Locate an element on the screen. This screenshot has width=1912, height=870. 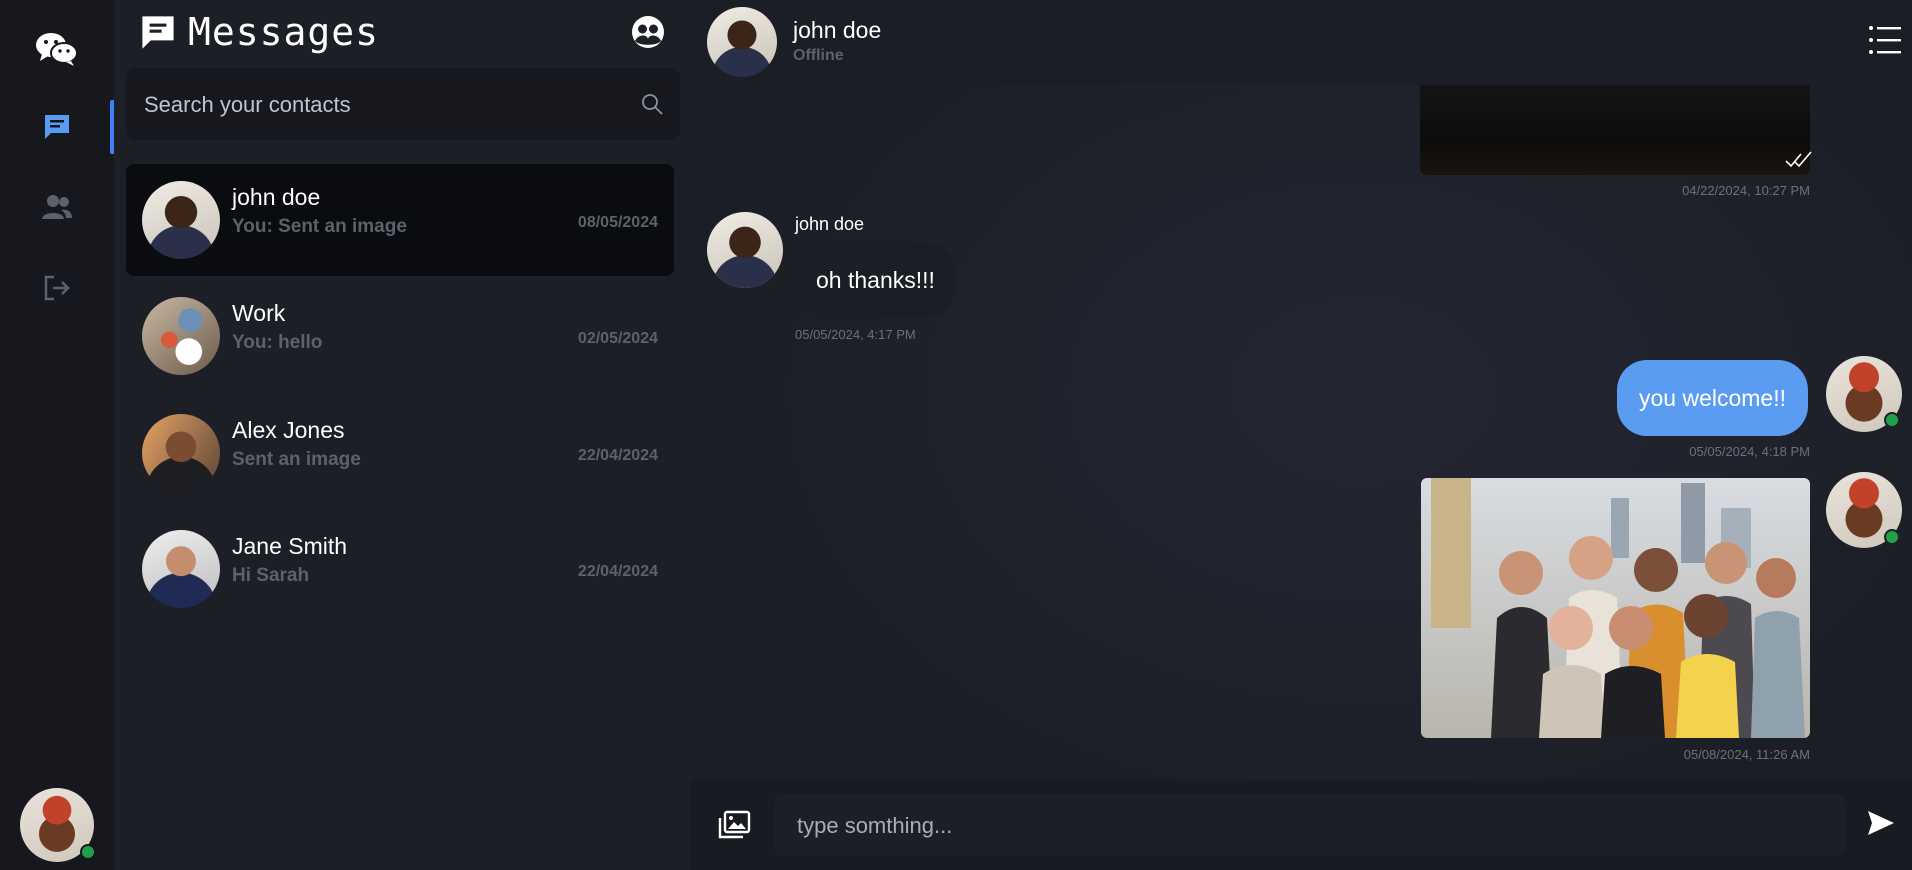
wechat-logo-icon is located at coordinates (57, 49).